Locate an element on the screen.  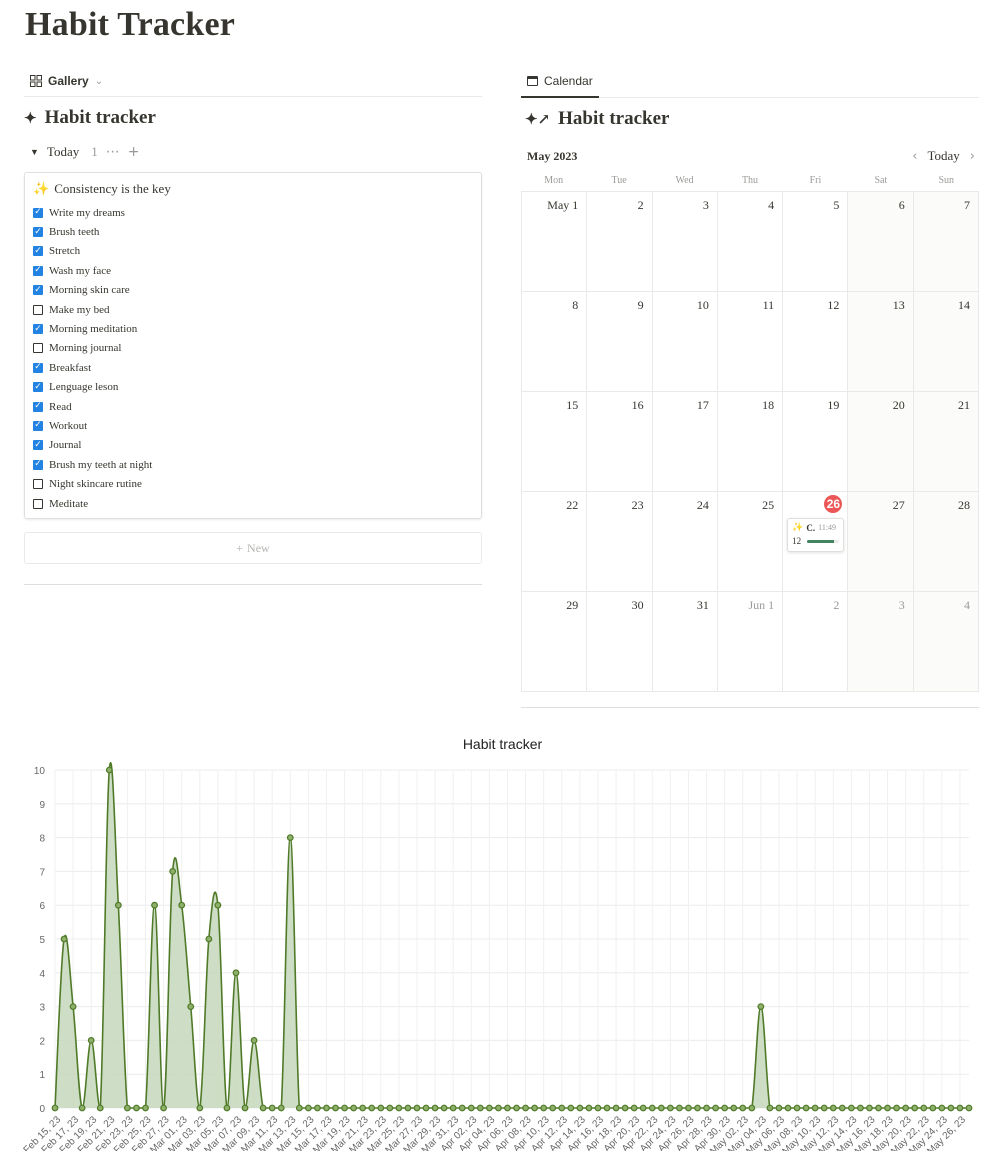
calendar-day-cell: 30 is located at coordinates (620, 642).